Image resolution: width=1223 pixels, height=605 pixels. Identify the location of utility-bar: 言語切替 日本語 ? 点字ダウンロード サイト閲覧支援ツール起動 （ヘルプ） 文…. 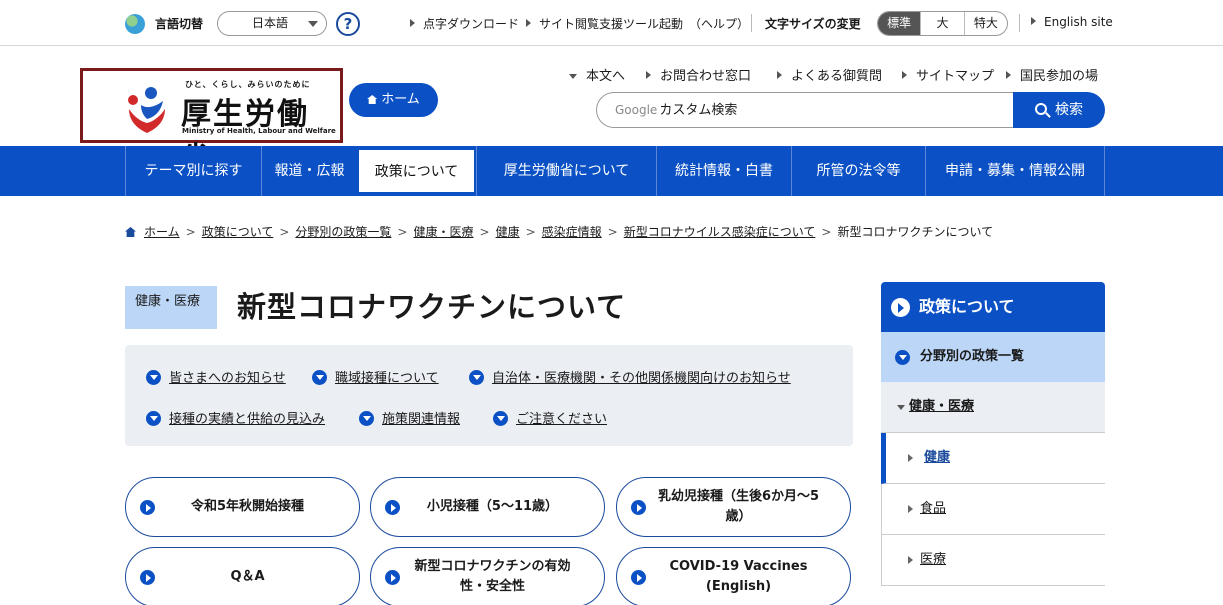
(611, 23).